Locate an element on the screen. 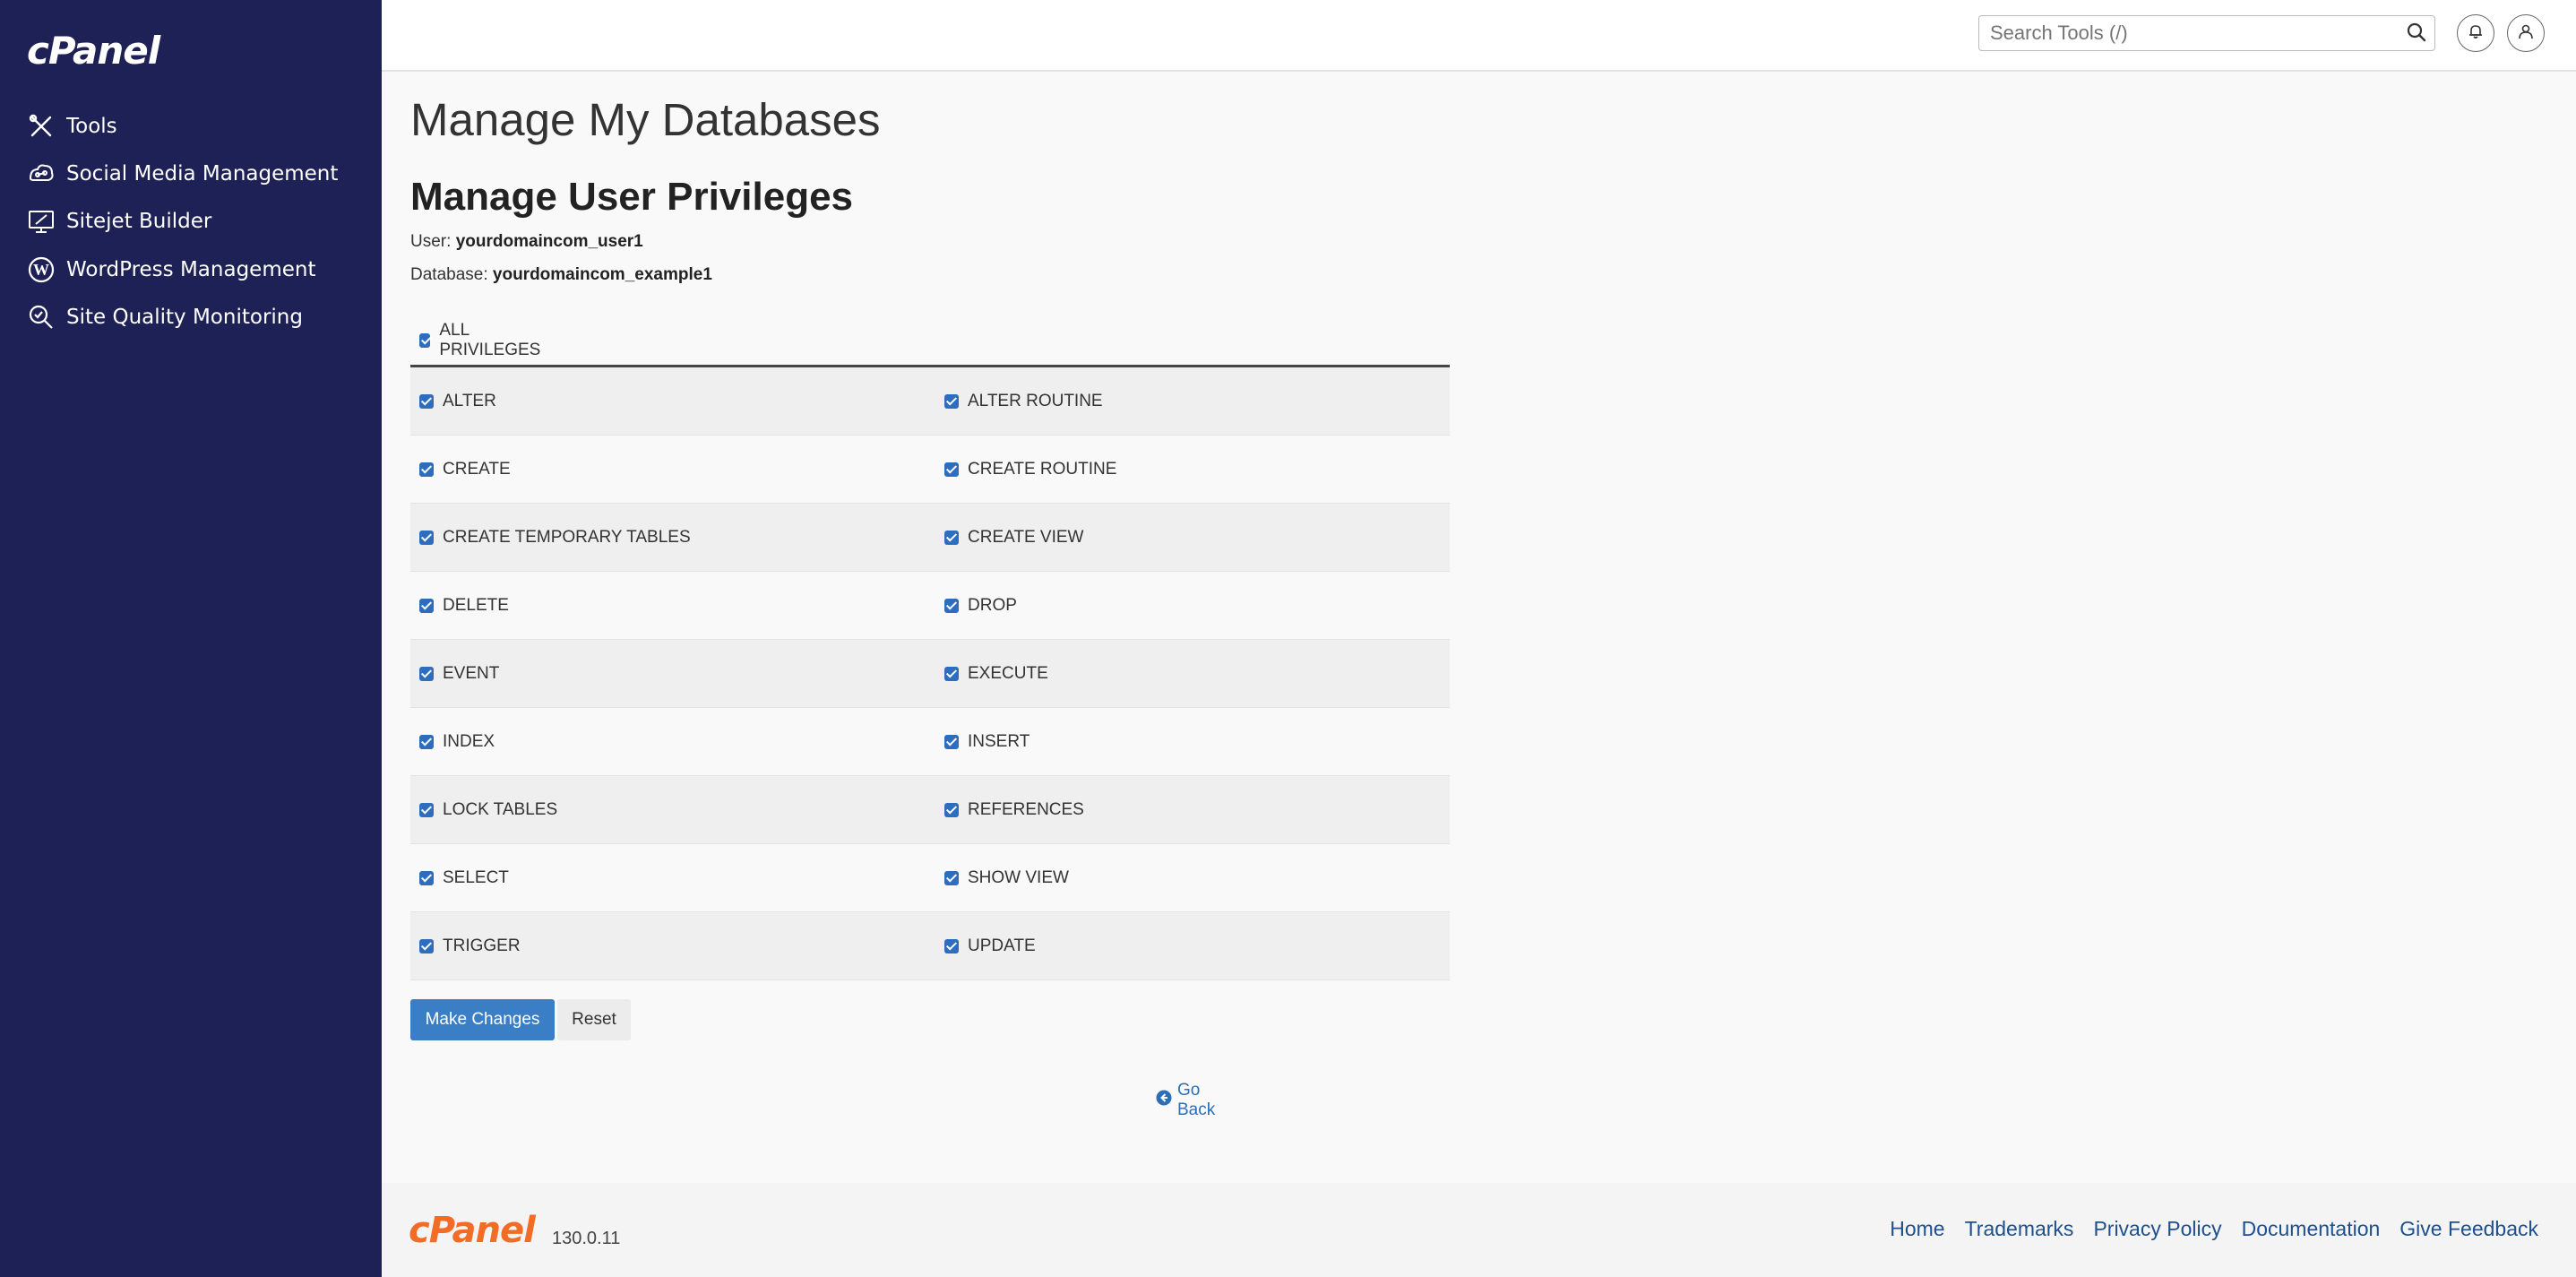  privilege-create-view: CREATE VIEW is located at coordinates (1190, 537).